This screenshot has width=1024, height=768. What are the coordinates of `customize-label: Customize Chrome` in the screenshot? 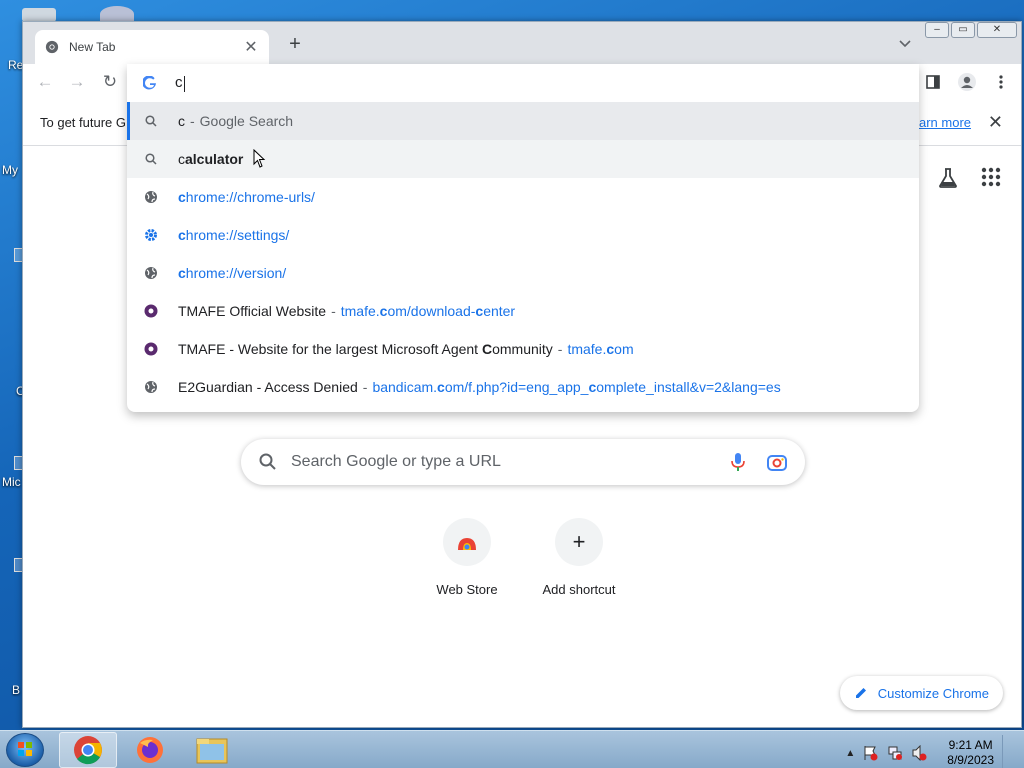 It's located at (933, 693).